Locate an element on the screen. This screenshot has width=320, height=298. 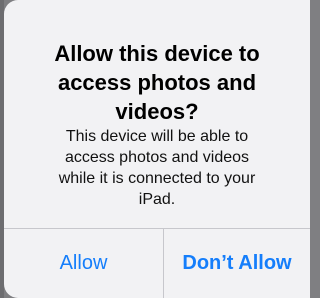
allow-button: Allow is located at coordinates (83, 263).